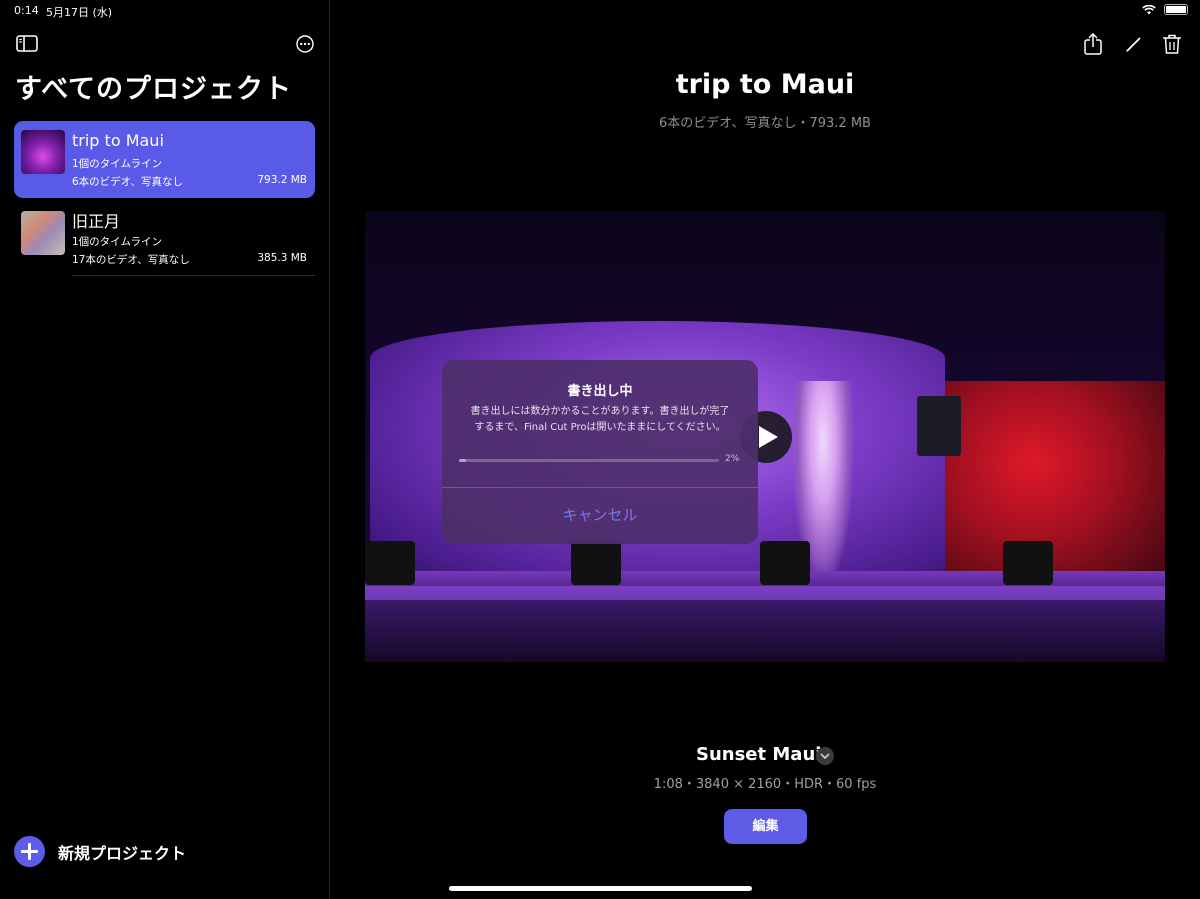 This screenshot has height=899, width=1200. I want to click on project-name: trip to Maui, so click(118, 140).